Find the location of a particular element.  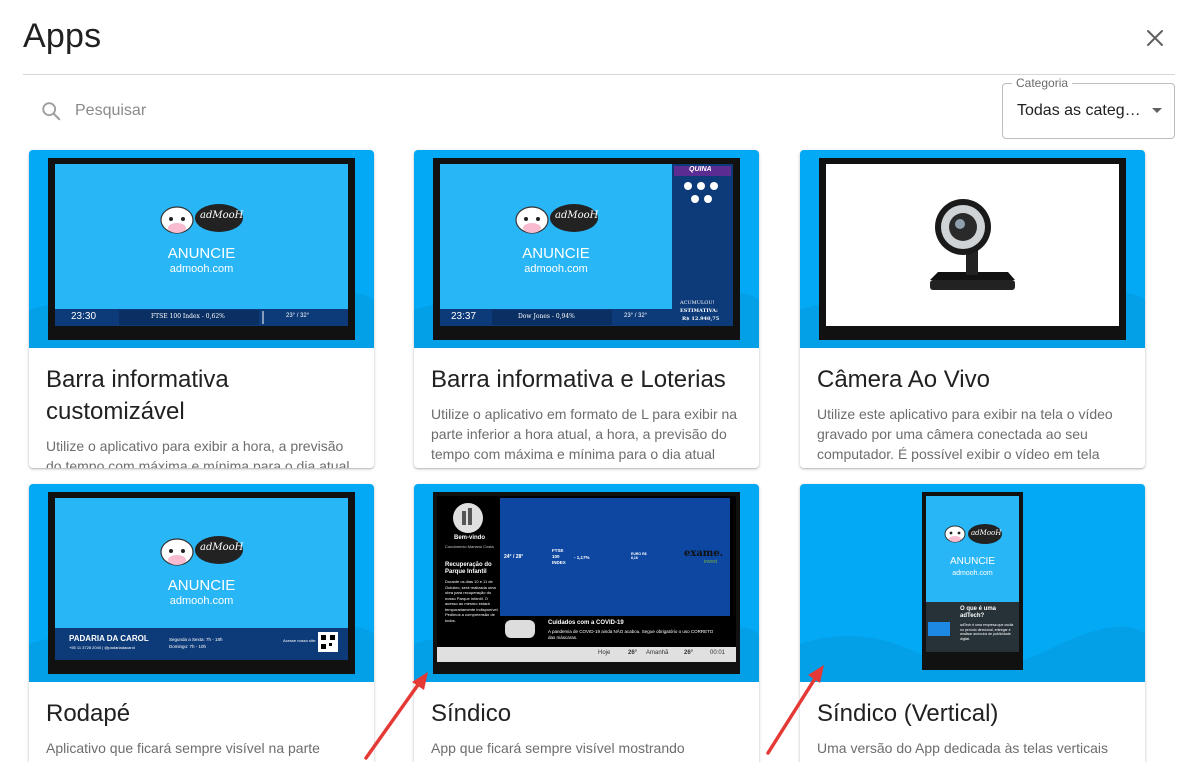

card-title: Síndico is located at coordinates (471, 713).